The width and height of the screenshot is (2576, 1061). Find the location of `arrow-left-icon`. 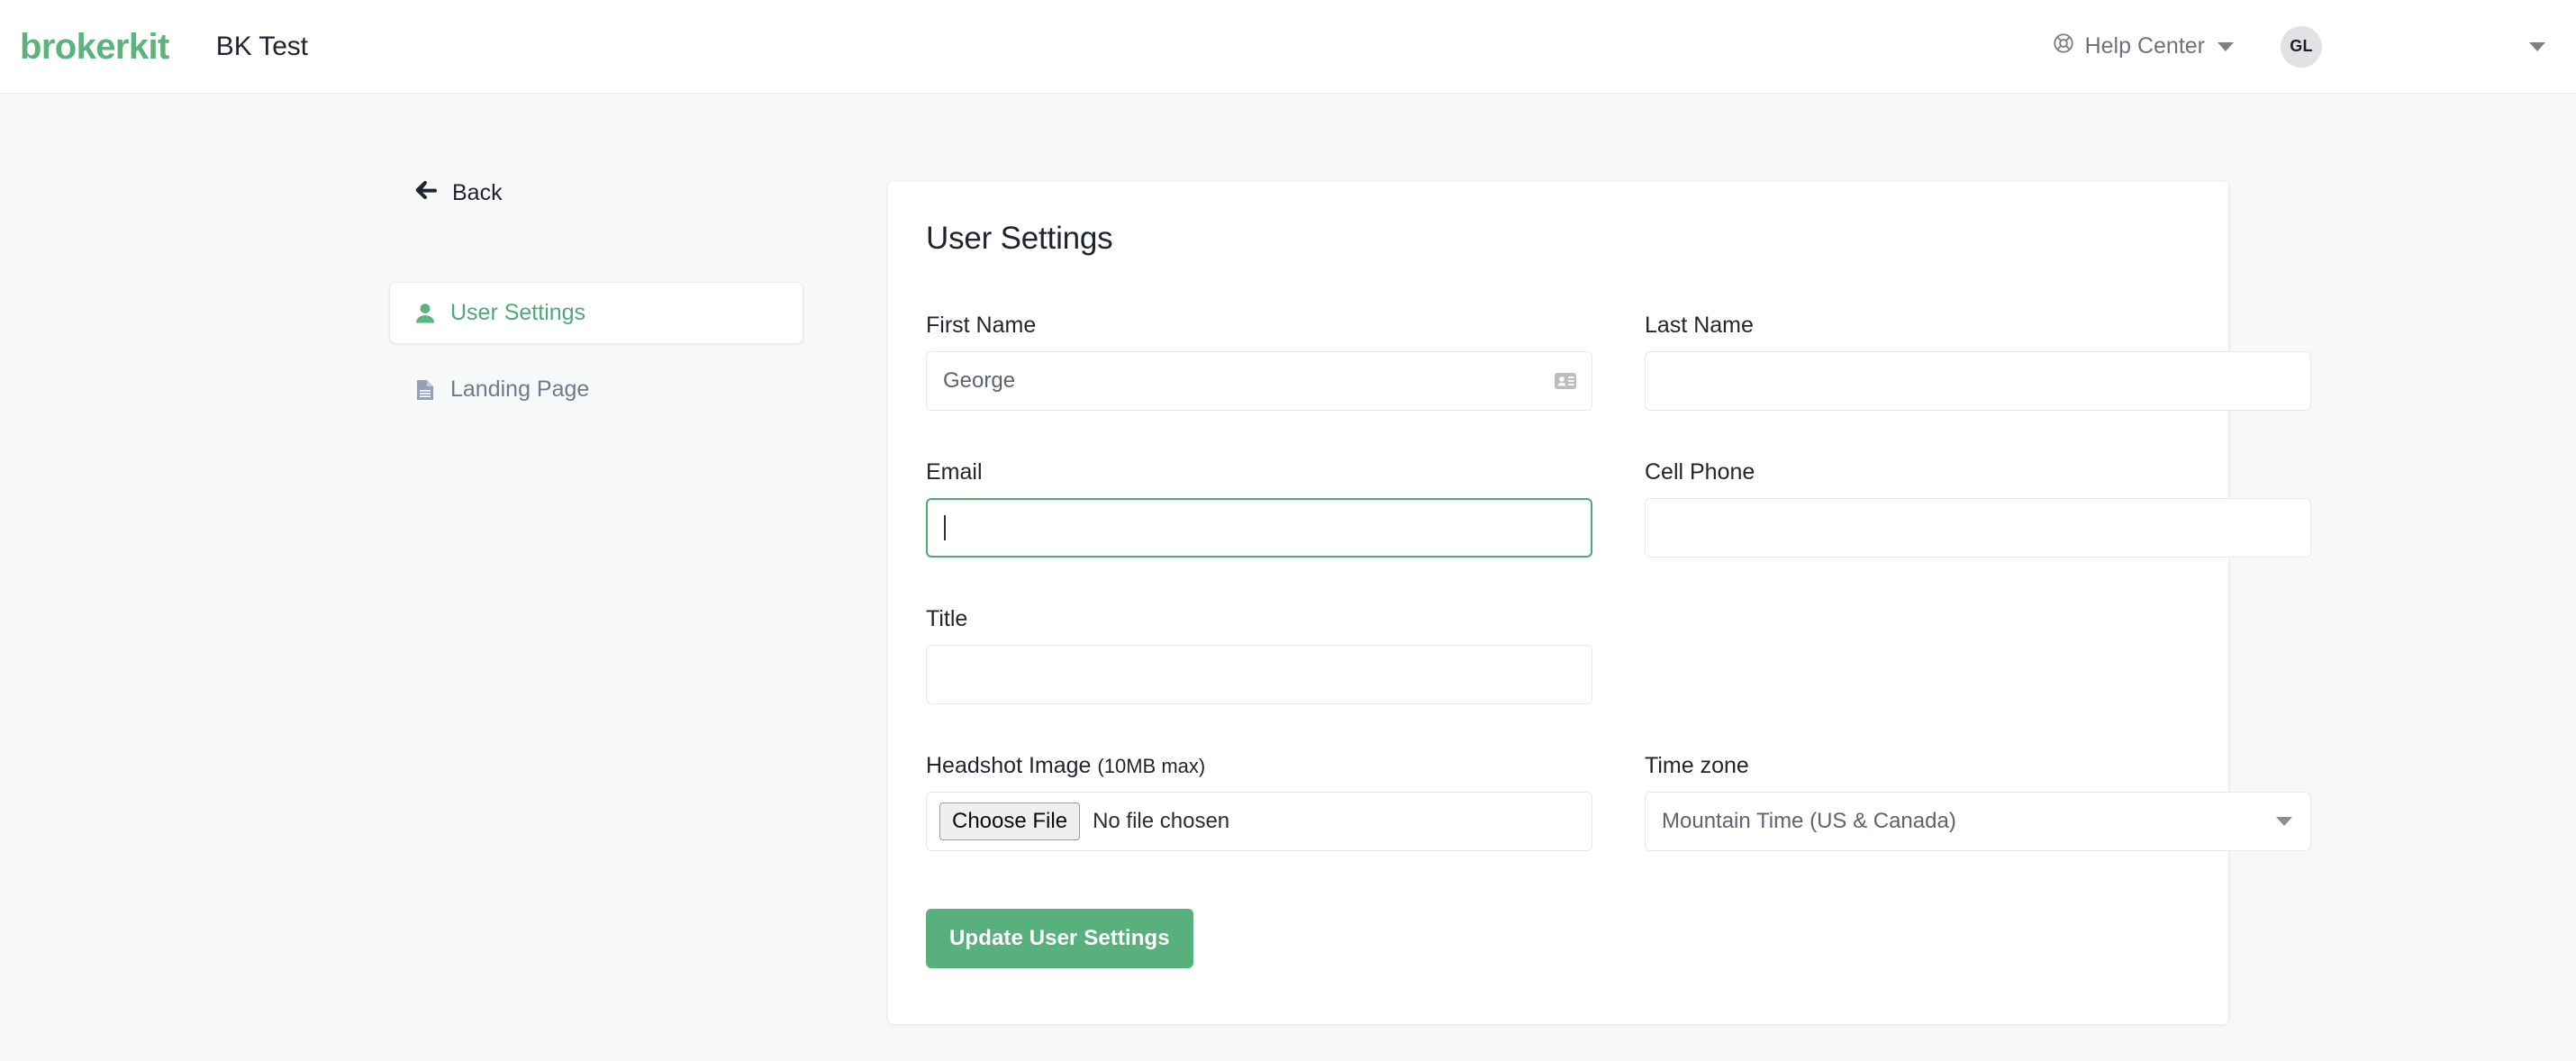

arrow-left-icon is located at coordinates (426, 193).